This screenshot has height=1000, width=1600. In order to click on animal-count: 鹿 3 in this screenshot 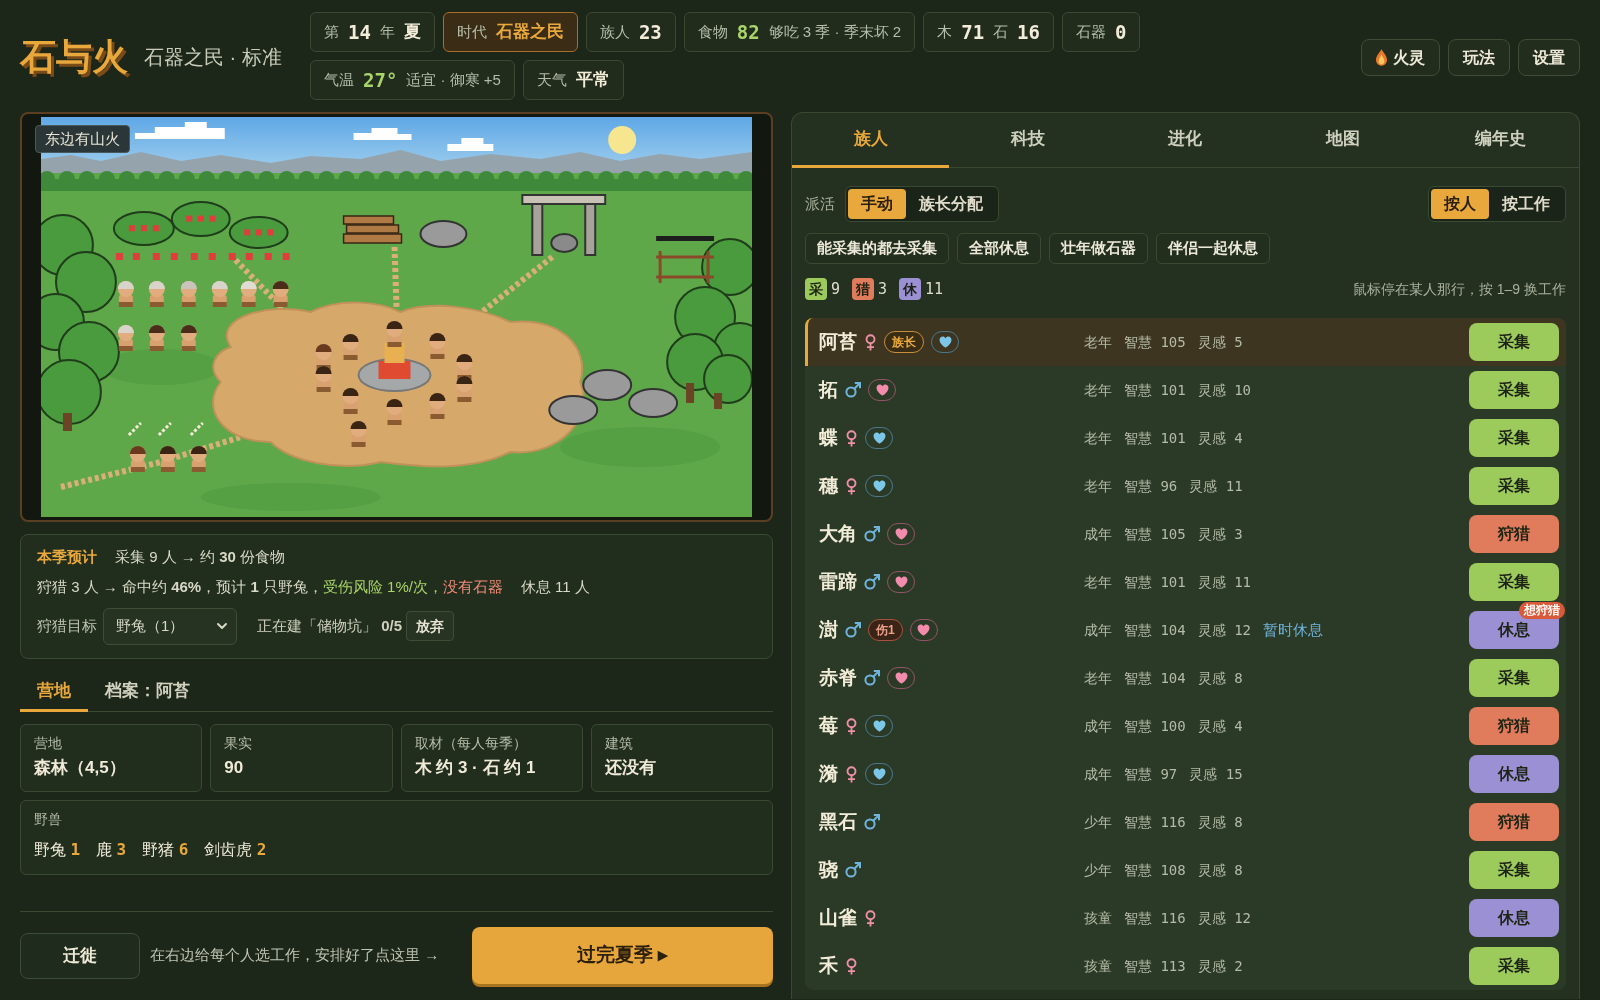, I will do `click(111, 850)`.